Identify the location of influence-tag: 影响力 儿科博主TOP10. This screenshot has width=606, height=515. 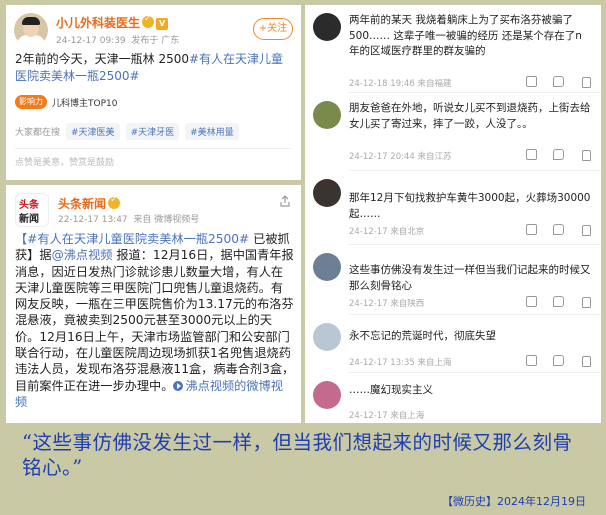
(66, 102).